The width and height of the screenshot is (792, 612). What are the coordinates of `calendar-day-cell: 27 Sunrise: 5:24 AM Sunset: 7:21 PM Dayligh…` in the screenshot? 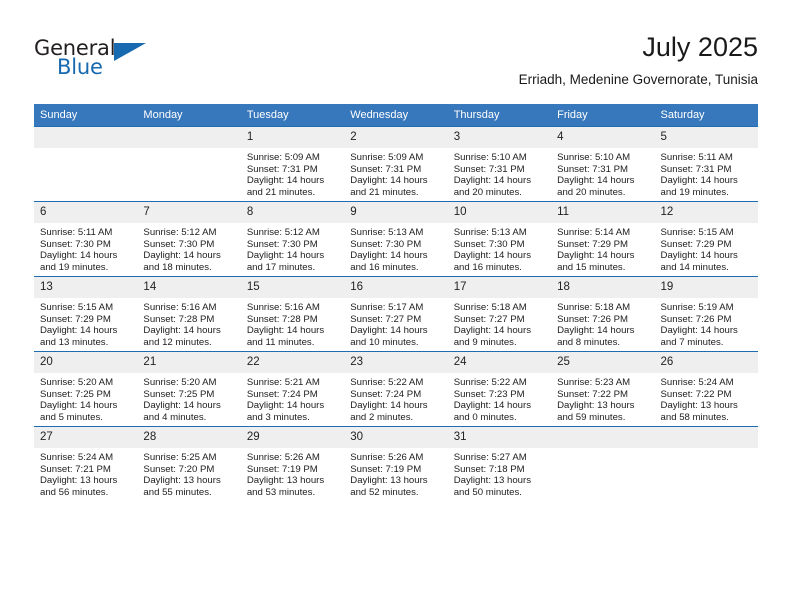 It's located at (86, 463).